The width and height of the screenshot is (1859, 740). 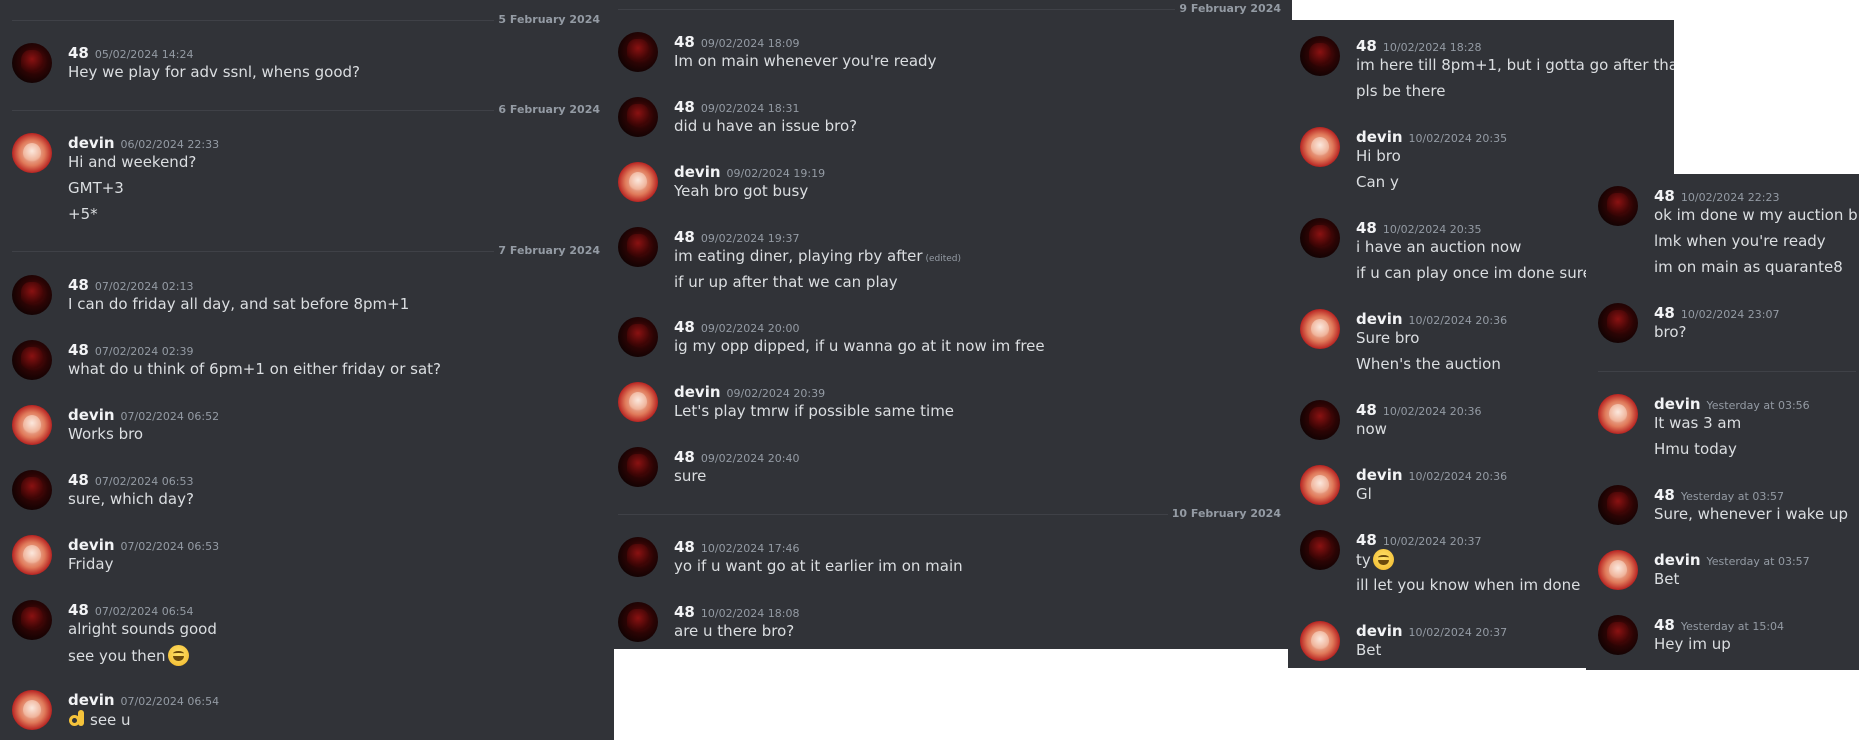 What do you see at coordinates (214, 72) in the screenshot?
I see `message-text: Hey we play for adv ssnl, whens good?` at bounding box center [214, 72].